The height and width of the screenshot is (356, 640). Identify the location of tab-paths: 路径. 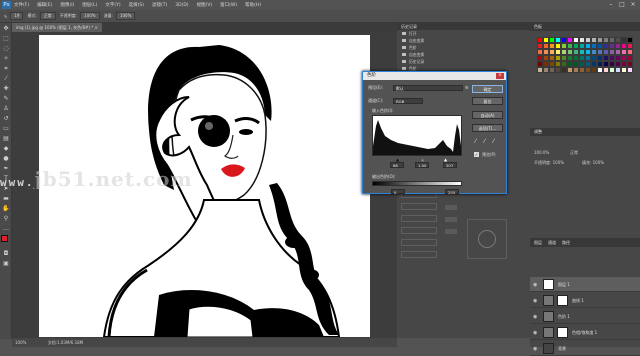
(566, 243).